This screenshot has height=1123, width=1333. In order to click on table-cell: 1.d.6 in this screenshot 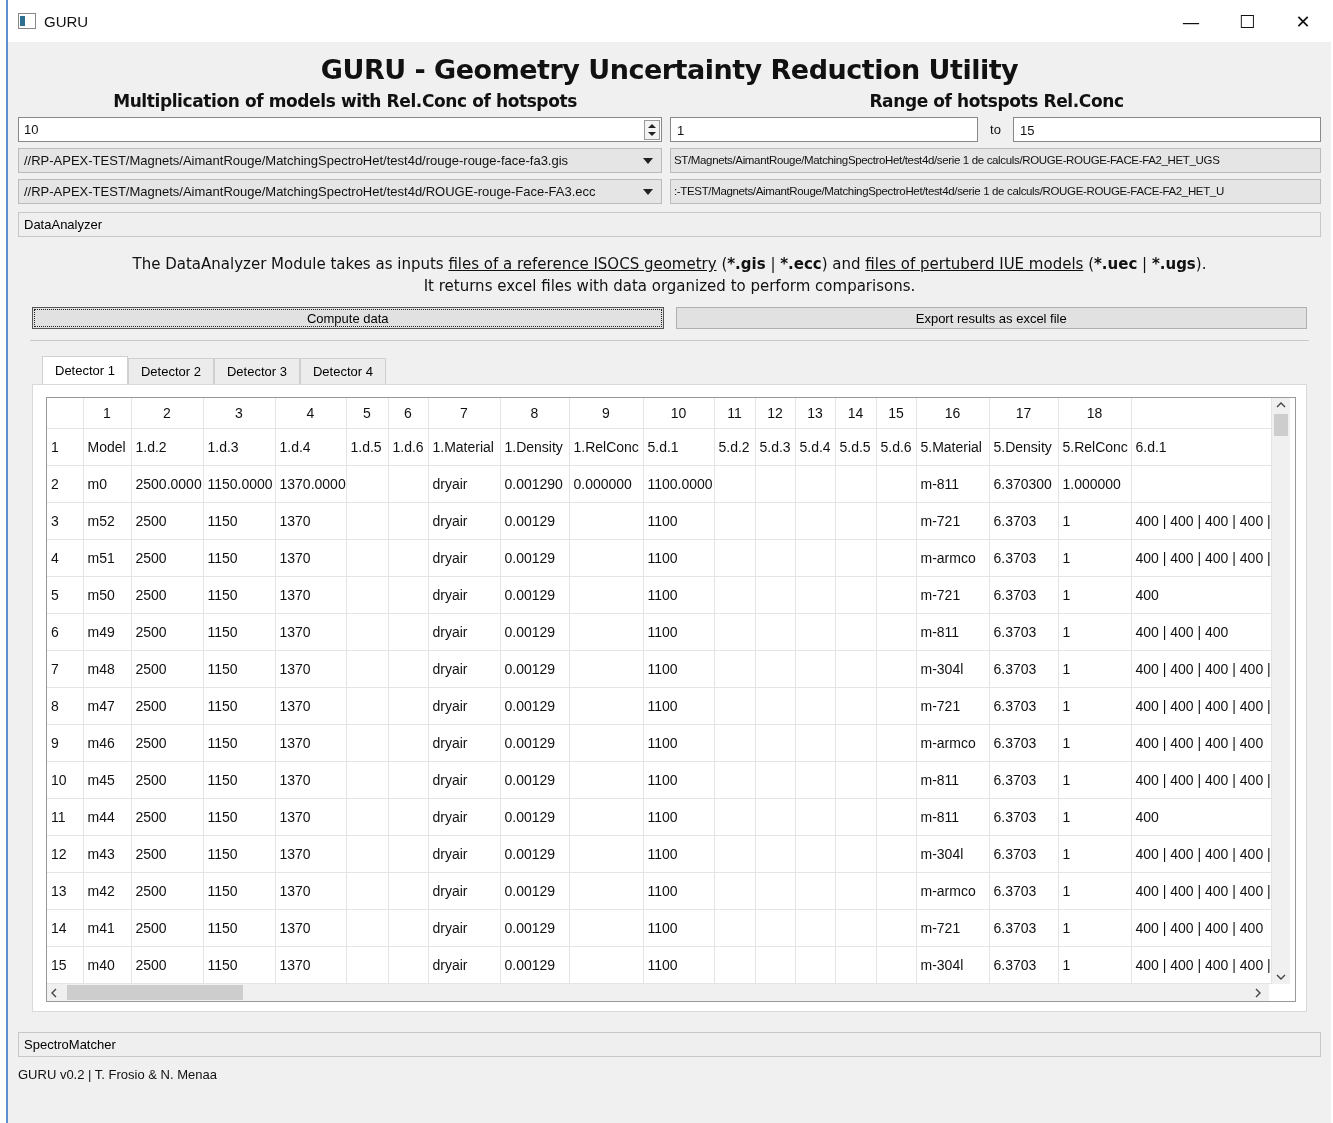, I will do `click(408, 447)`.